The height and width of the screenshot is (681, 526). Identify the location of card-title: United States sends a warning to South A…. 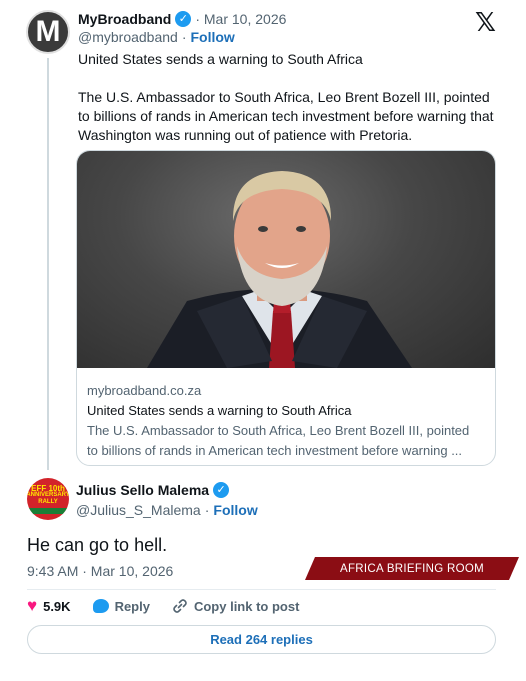
(286, 411).